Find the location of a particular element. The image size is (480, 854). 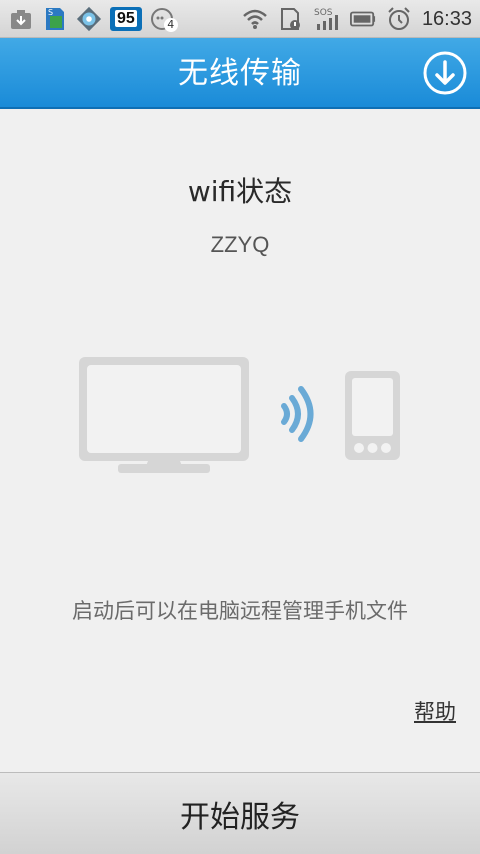

title-bar: 无线传输 is located at coordinates (240, 73).